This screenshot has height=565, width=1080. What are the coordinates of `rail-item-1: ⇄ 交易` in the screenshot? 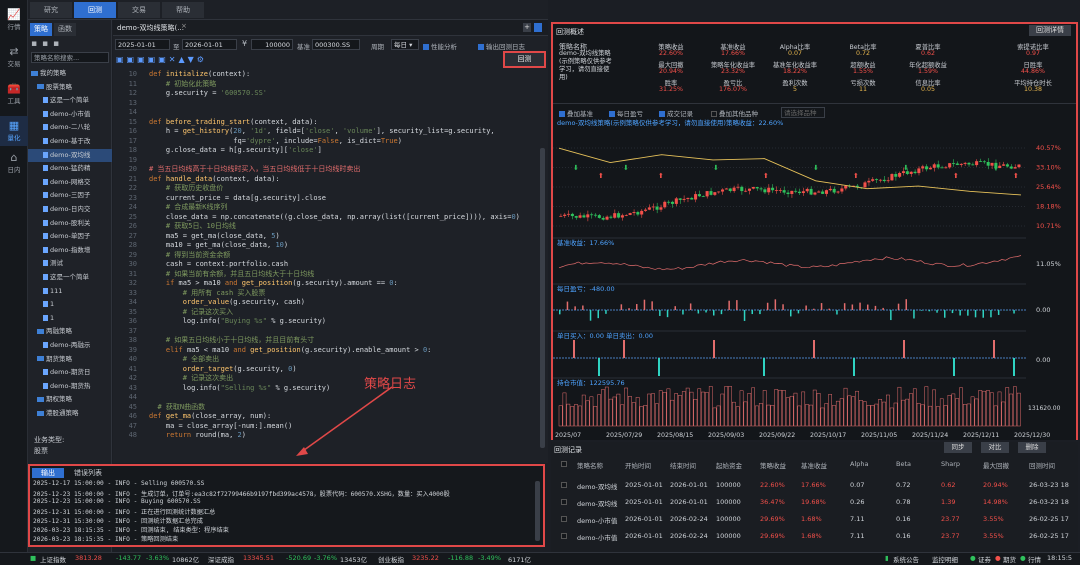 It's located at (14, 57).